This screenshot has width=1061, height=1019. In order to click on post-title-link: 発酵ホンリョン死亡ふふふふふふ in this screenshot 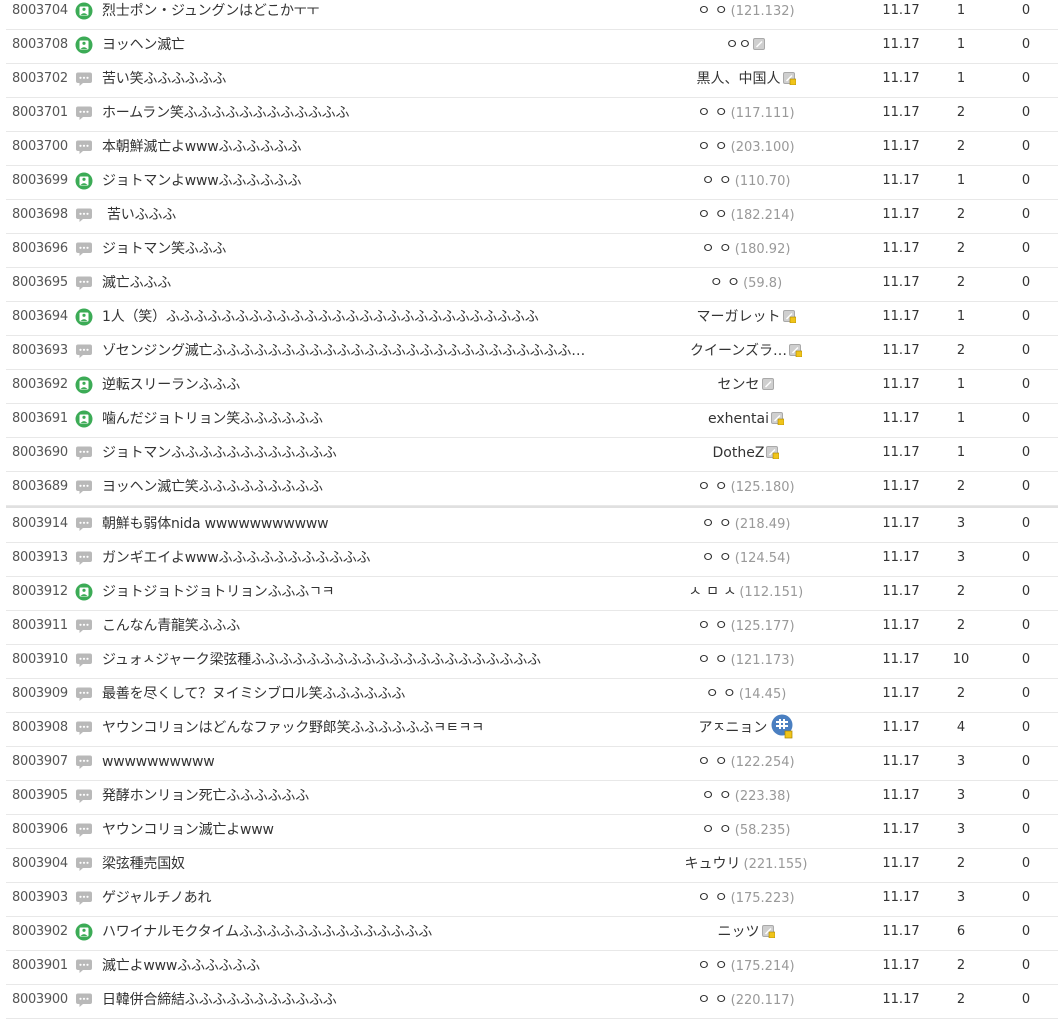, I will do `click(352, 796)`.